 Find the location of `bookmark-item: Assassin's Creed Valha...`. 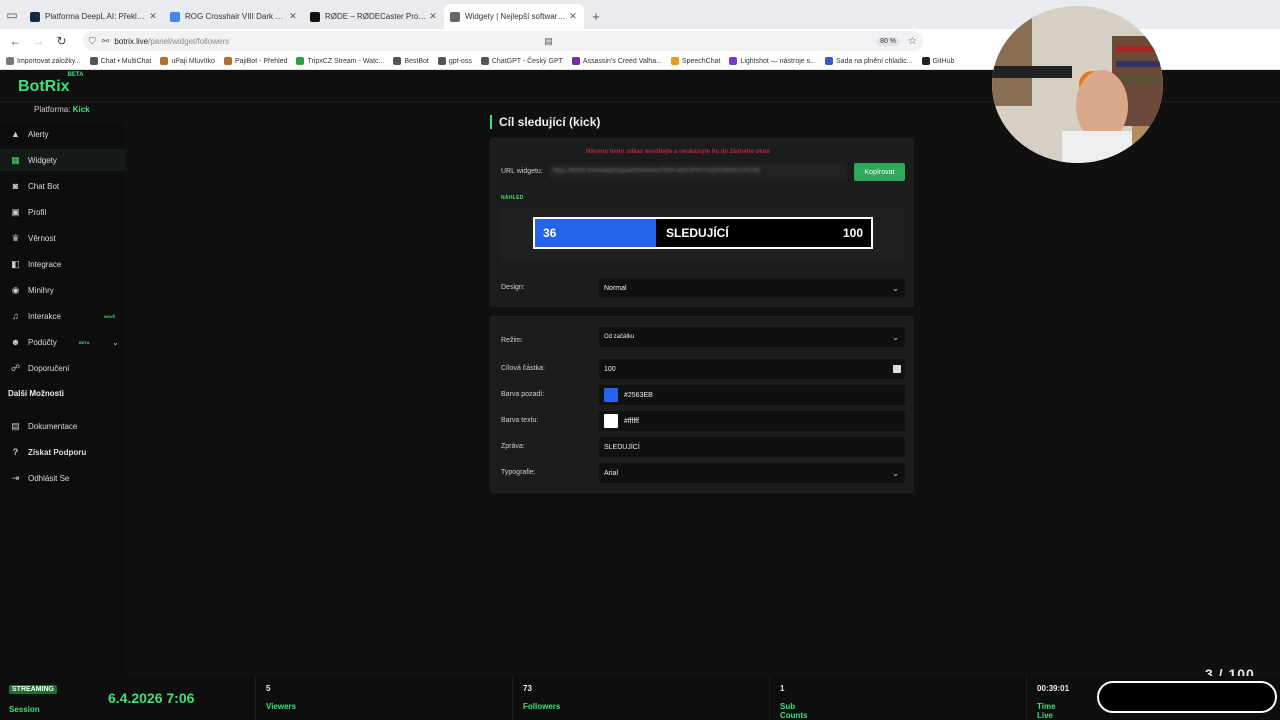

bookmark-item: Assassin's Creed Valha... is located at coordinates (616, 61).